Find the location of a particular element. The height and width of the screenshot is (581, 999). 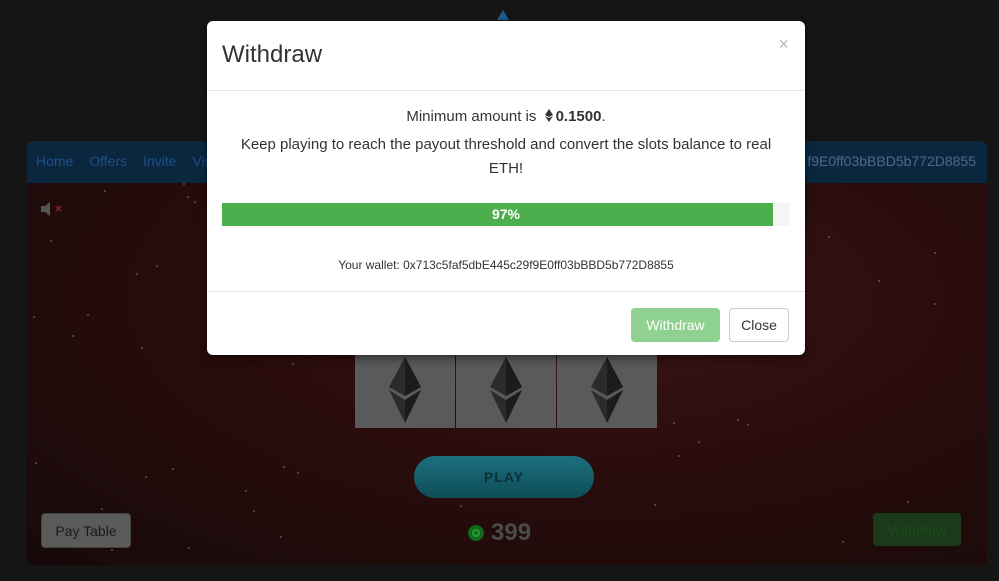

progress-label: 97% is located at coordinates (506, 214).